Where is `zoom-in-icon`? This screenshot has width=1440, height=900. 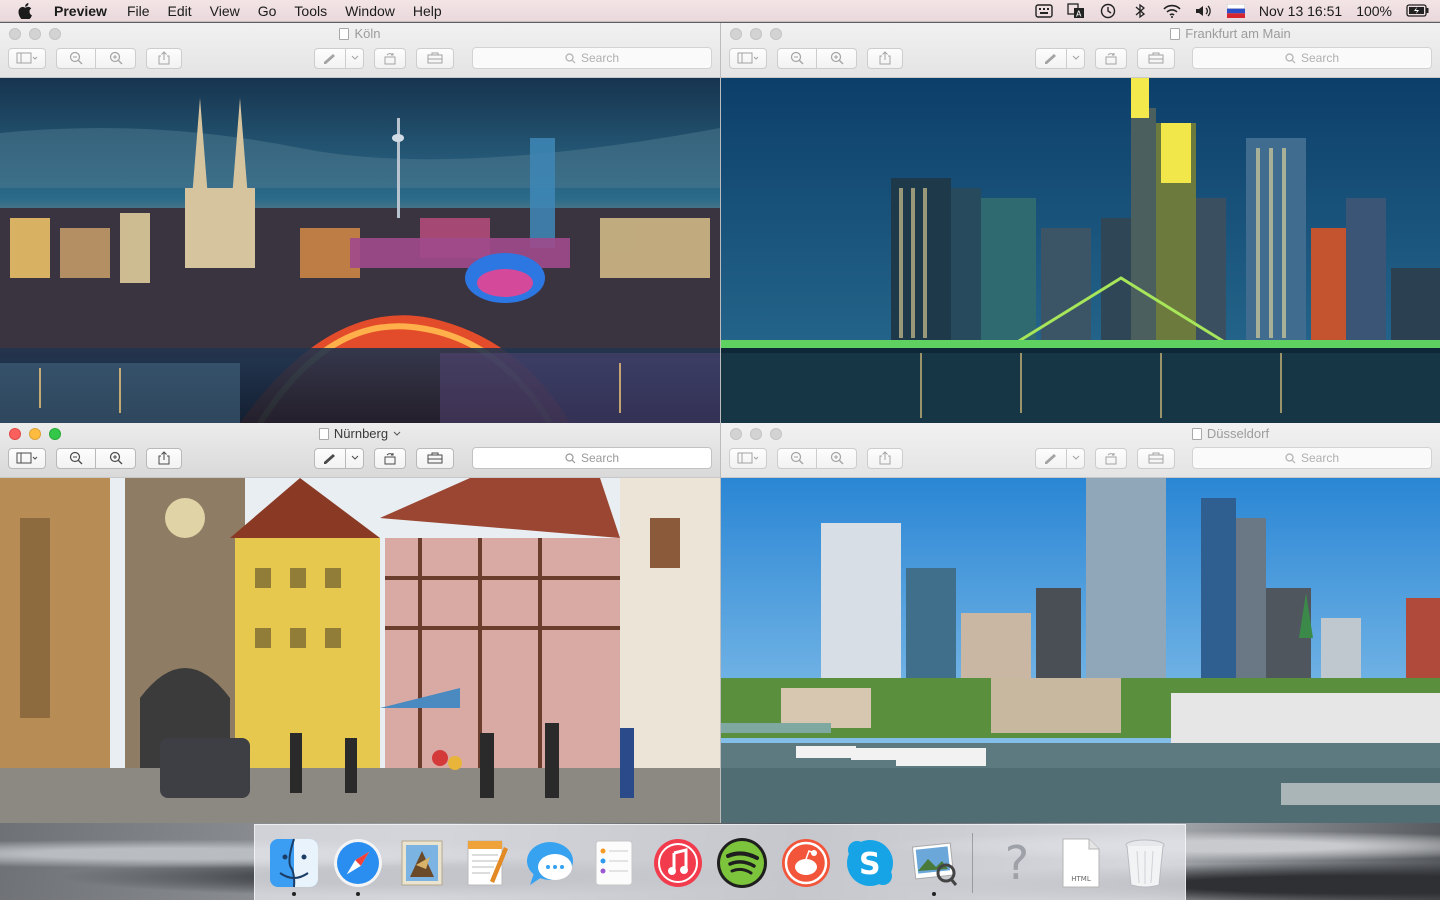
zoom-in-icon is located at coordinates (836, 458).